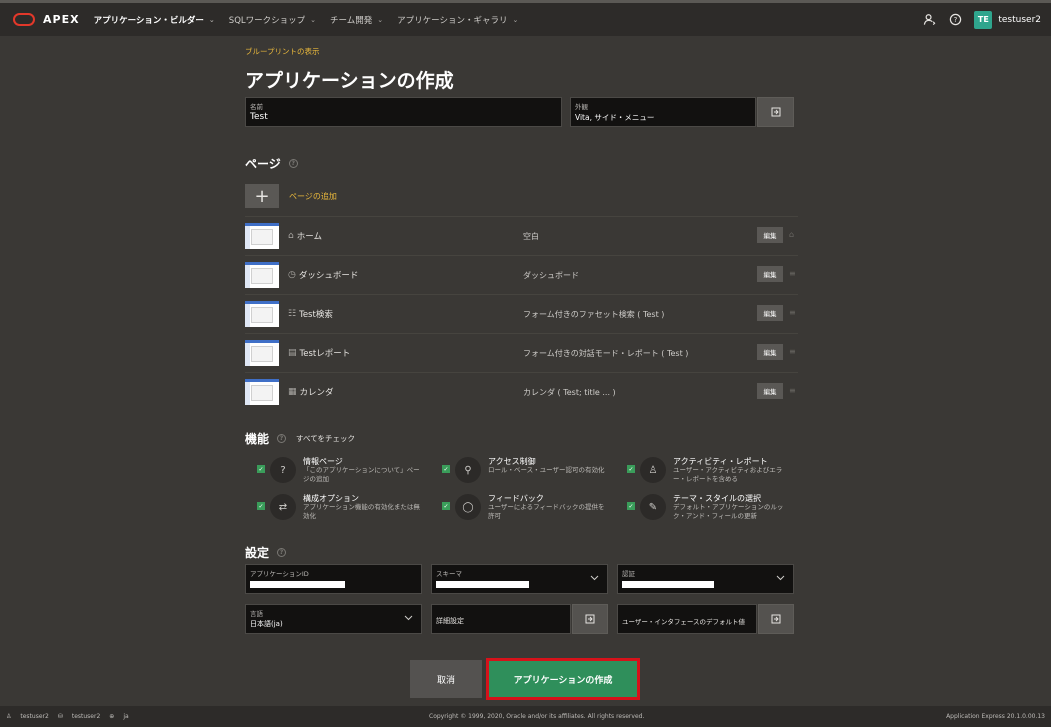 The height and width of the screenshot is (727, 1051). What do you see at coordinates (628, 574) in the screenshot?
I see `authentication-label: 認証` at bounding box center [628, 574].